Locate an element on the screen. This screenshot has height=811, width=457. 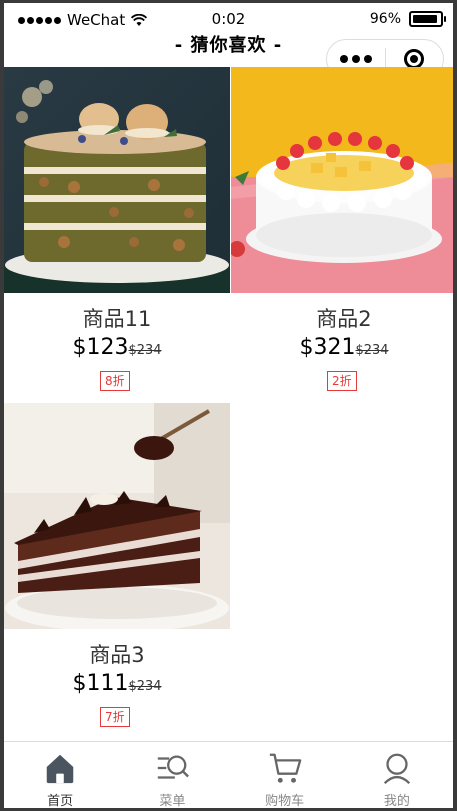
bottom-tab-bar: 首页 菜单 购物车 我的 is located at coordinates (228, 774).